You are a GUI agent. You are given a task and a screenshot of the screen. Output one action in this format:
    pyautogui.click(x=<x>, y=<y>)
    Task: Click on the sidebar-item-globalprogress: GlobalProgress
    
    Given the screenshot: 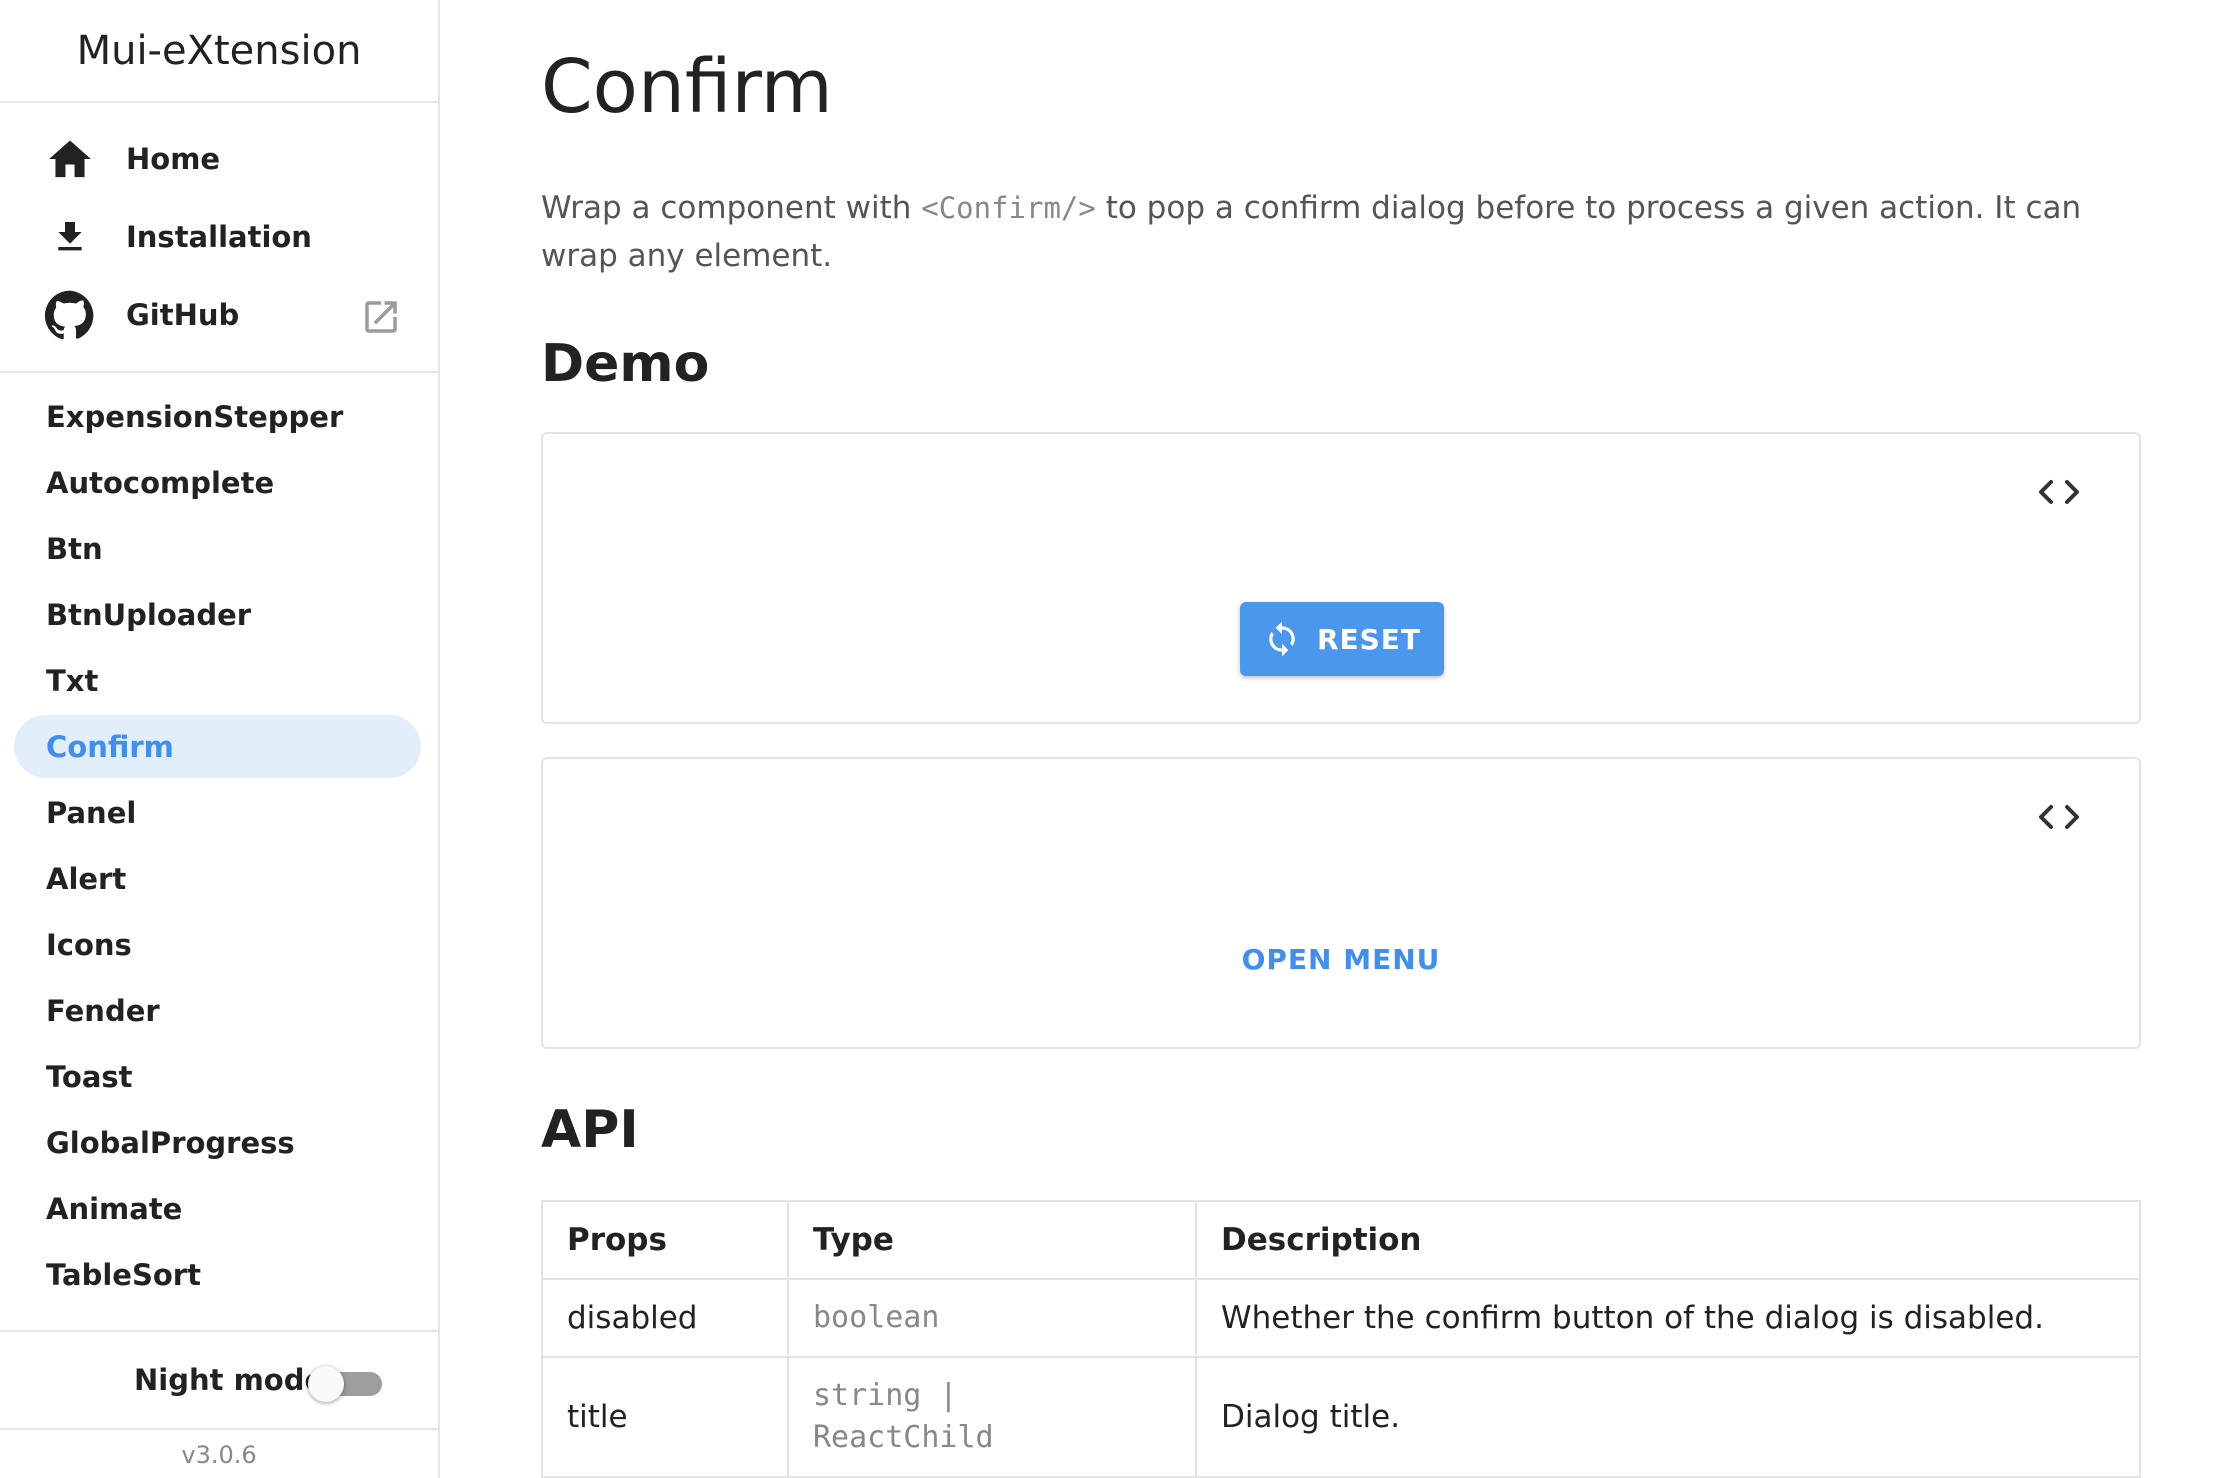 What is the action you would take?
    pyautogui.click(x=217, y=1142)
    